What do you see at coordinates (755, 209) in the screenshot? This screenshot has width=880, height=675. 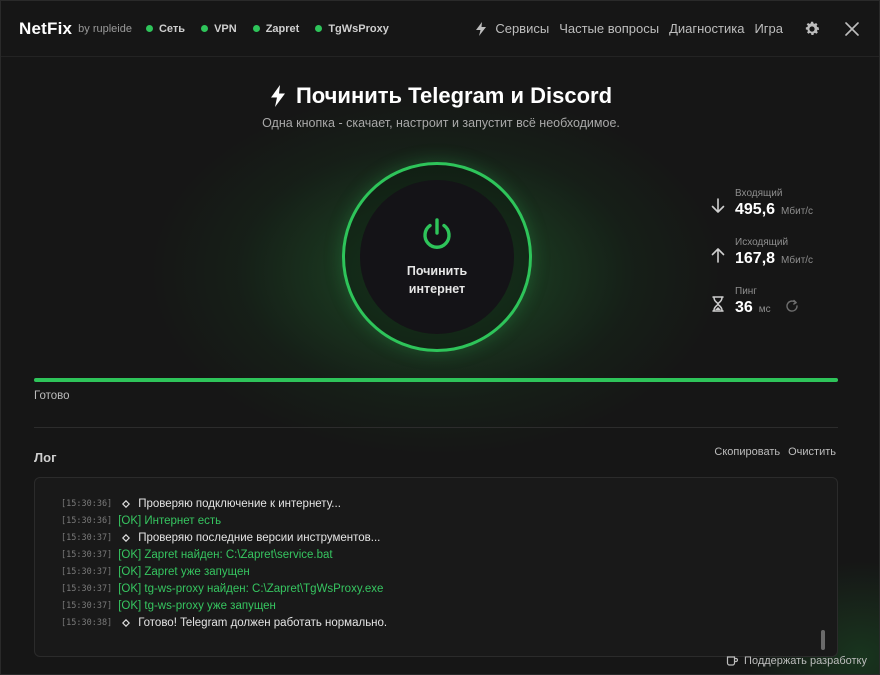 I see `stat-incoming-value: 495,6` at bounding box center [755, 209].